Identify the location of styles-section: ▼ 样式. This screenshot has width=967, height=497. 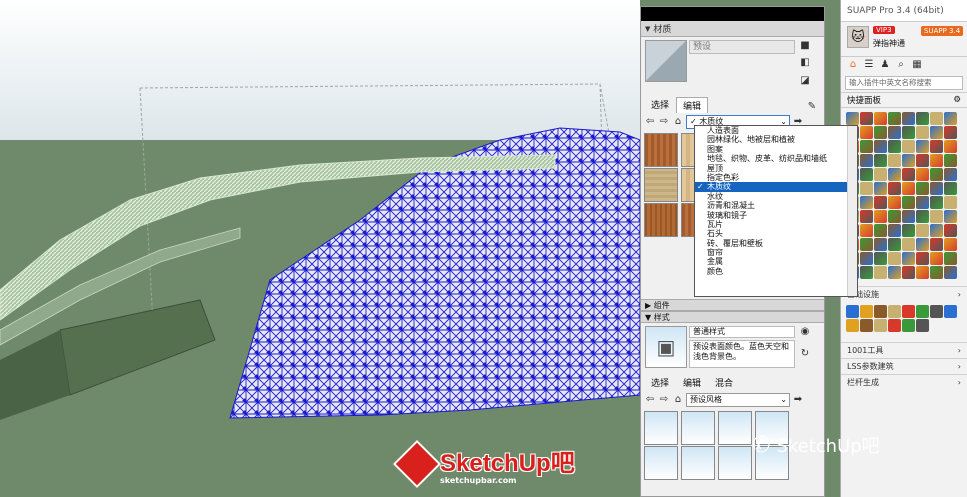
(732, 317).